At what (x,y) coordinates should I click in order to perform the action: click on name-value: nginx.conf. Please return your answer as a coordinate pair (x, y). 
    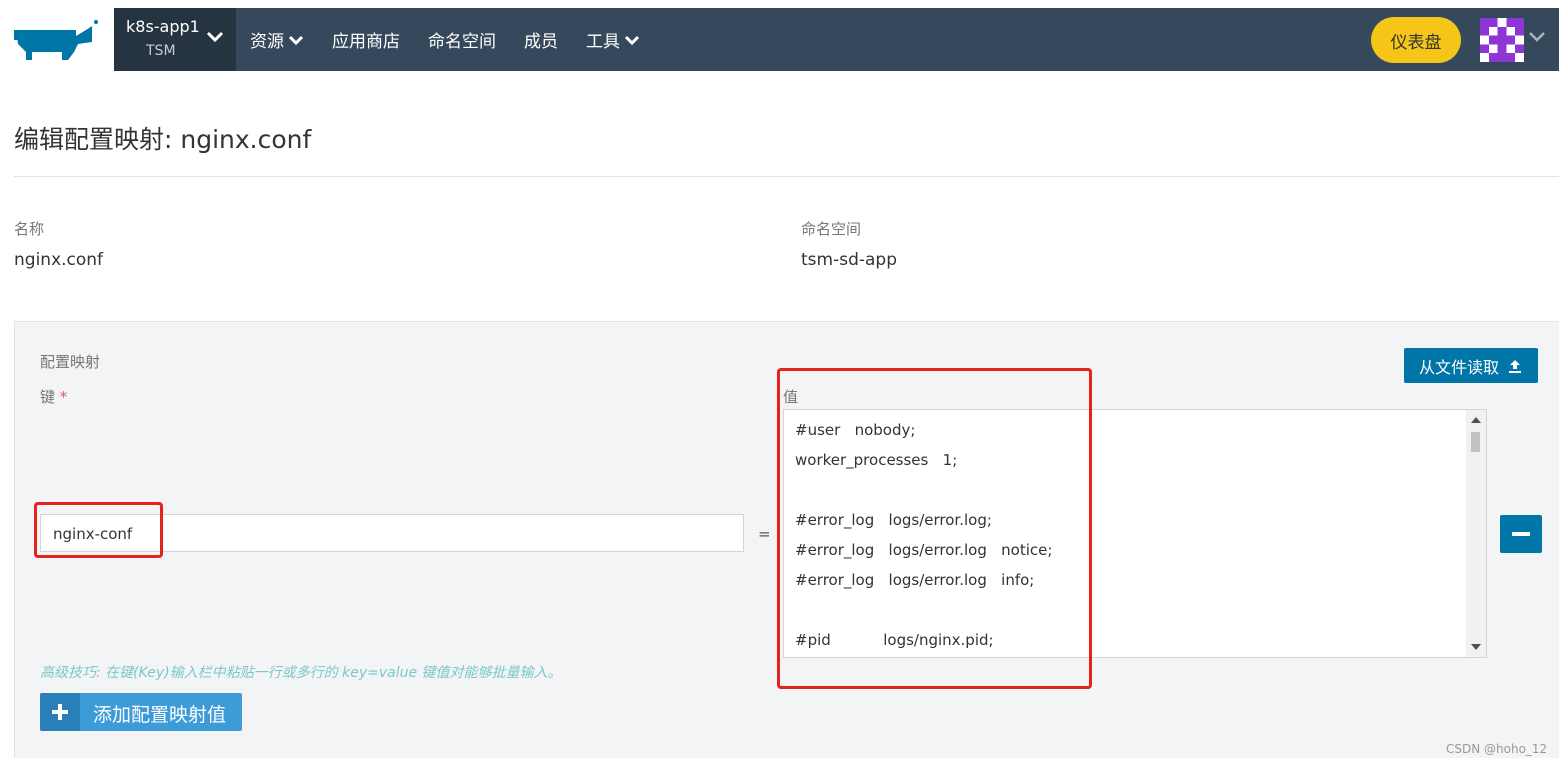
    Looking at the image, I should click on (59, 260).